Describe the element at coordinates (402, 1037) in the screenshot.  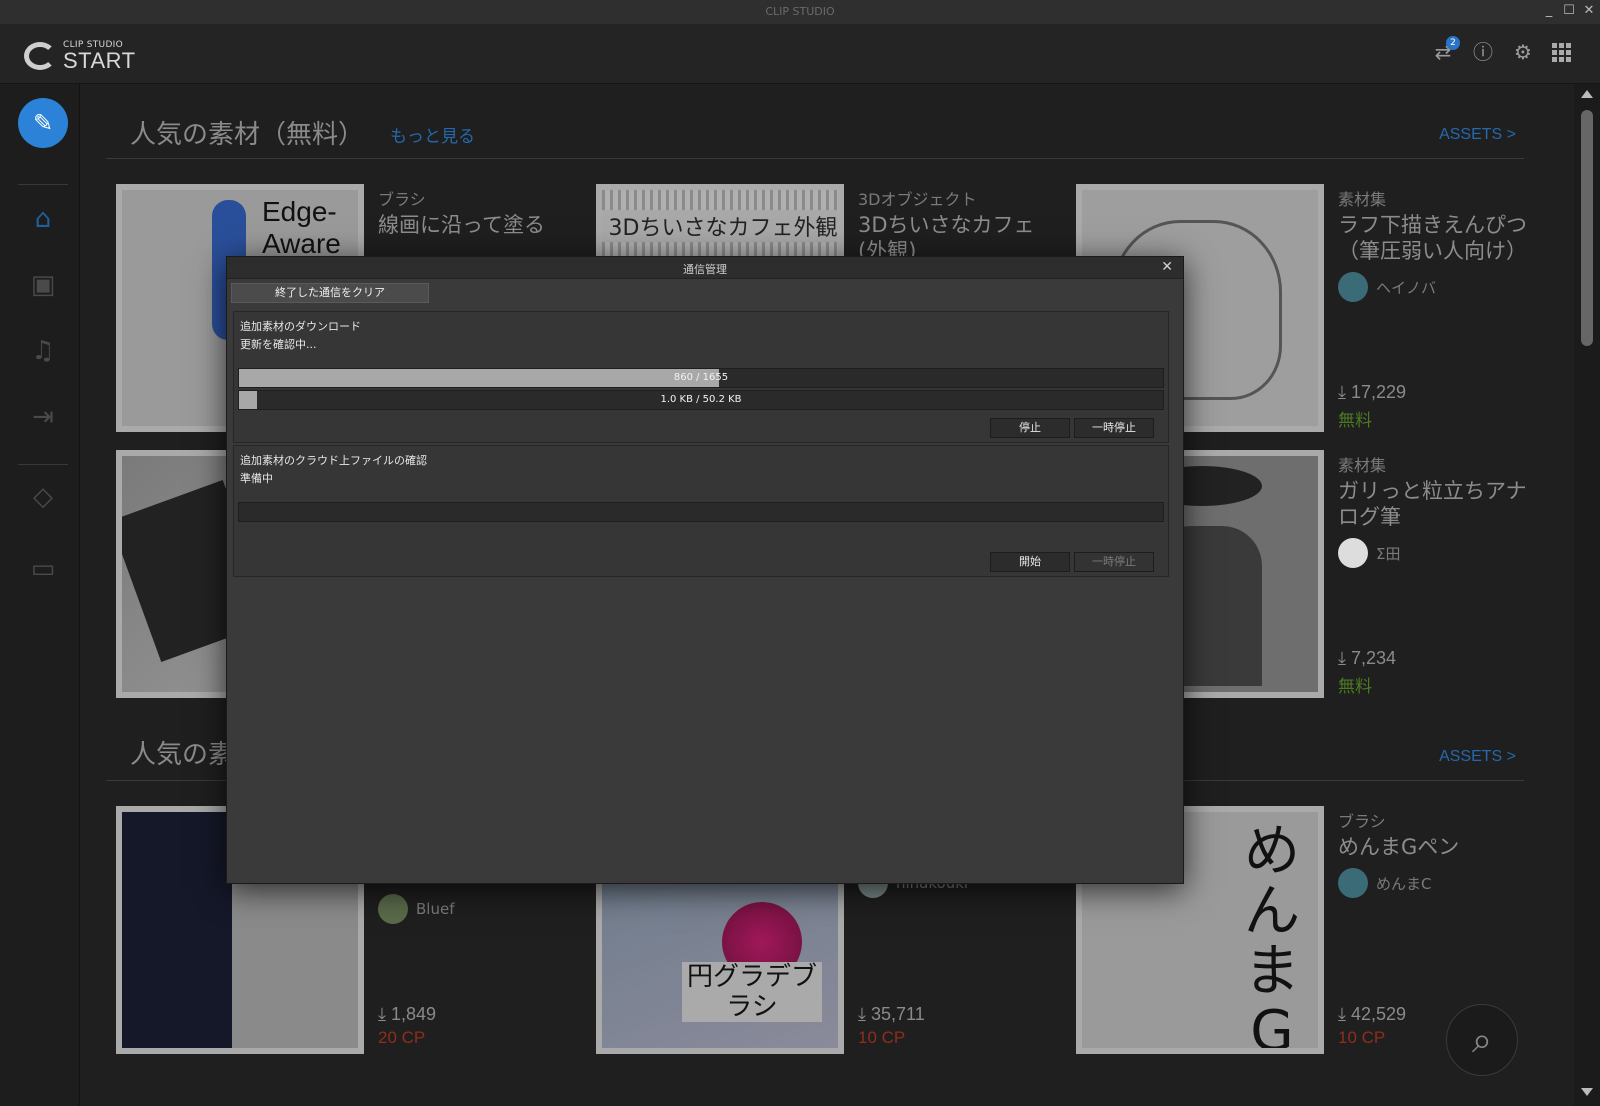
I see `asset-price: 20 CP` at that location.